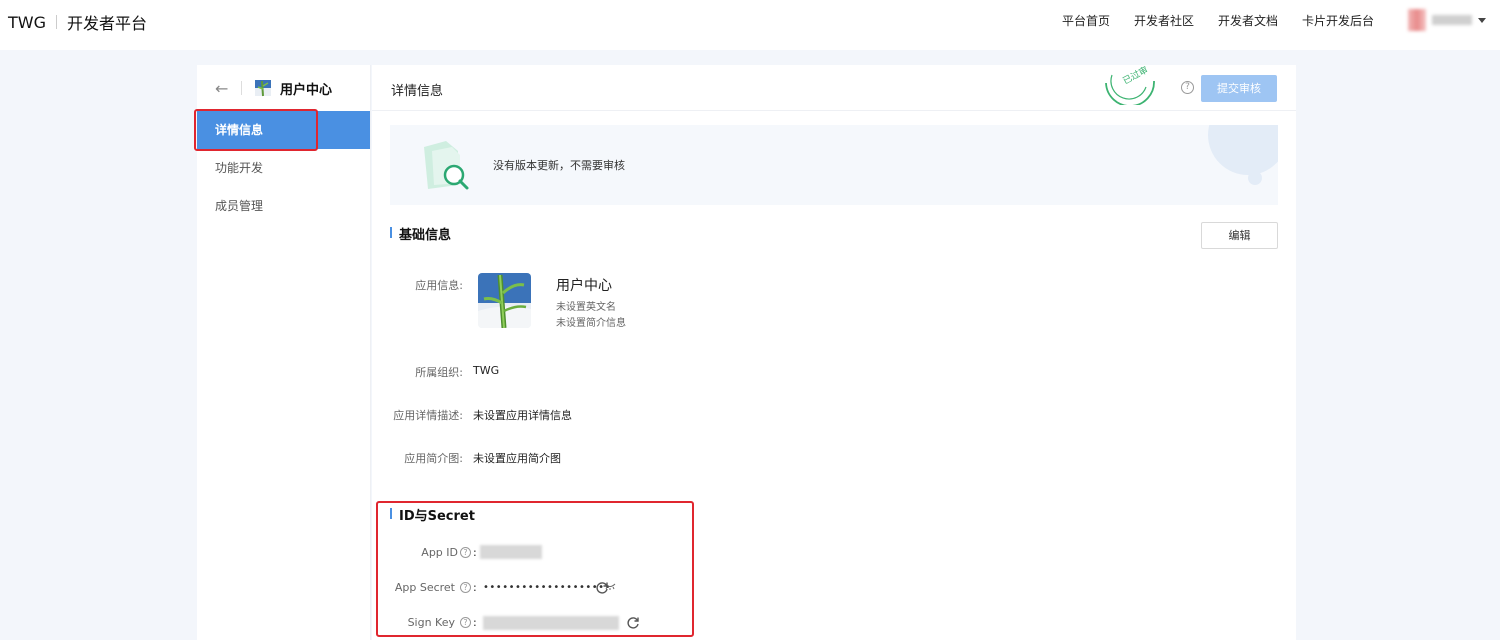 Image resolution: width=1500 pixels, height=640 pixels. What do you see at coordinates (56, 22) in the screenshot?
I see `brand-divider` at bounding box center [56, 22].